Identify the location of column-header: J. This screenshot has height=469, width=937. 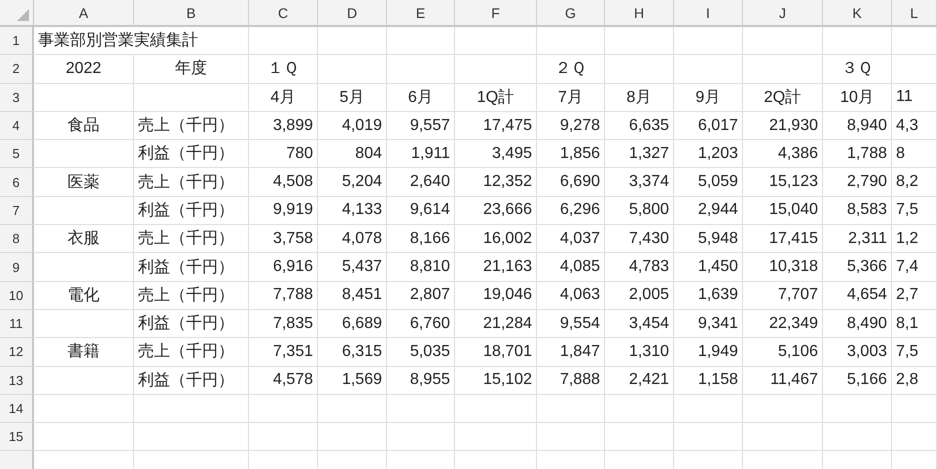
(783, 13).